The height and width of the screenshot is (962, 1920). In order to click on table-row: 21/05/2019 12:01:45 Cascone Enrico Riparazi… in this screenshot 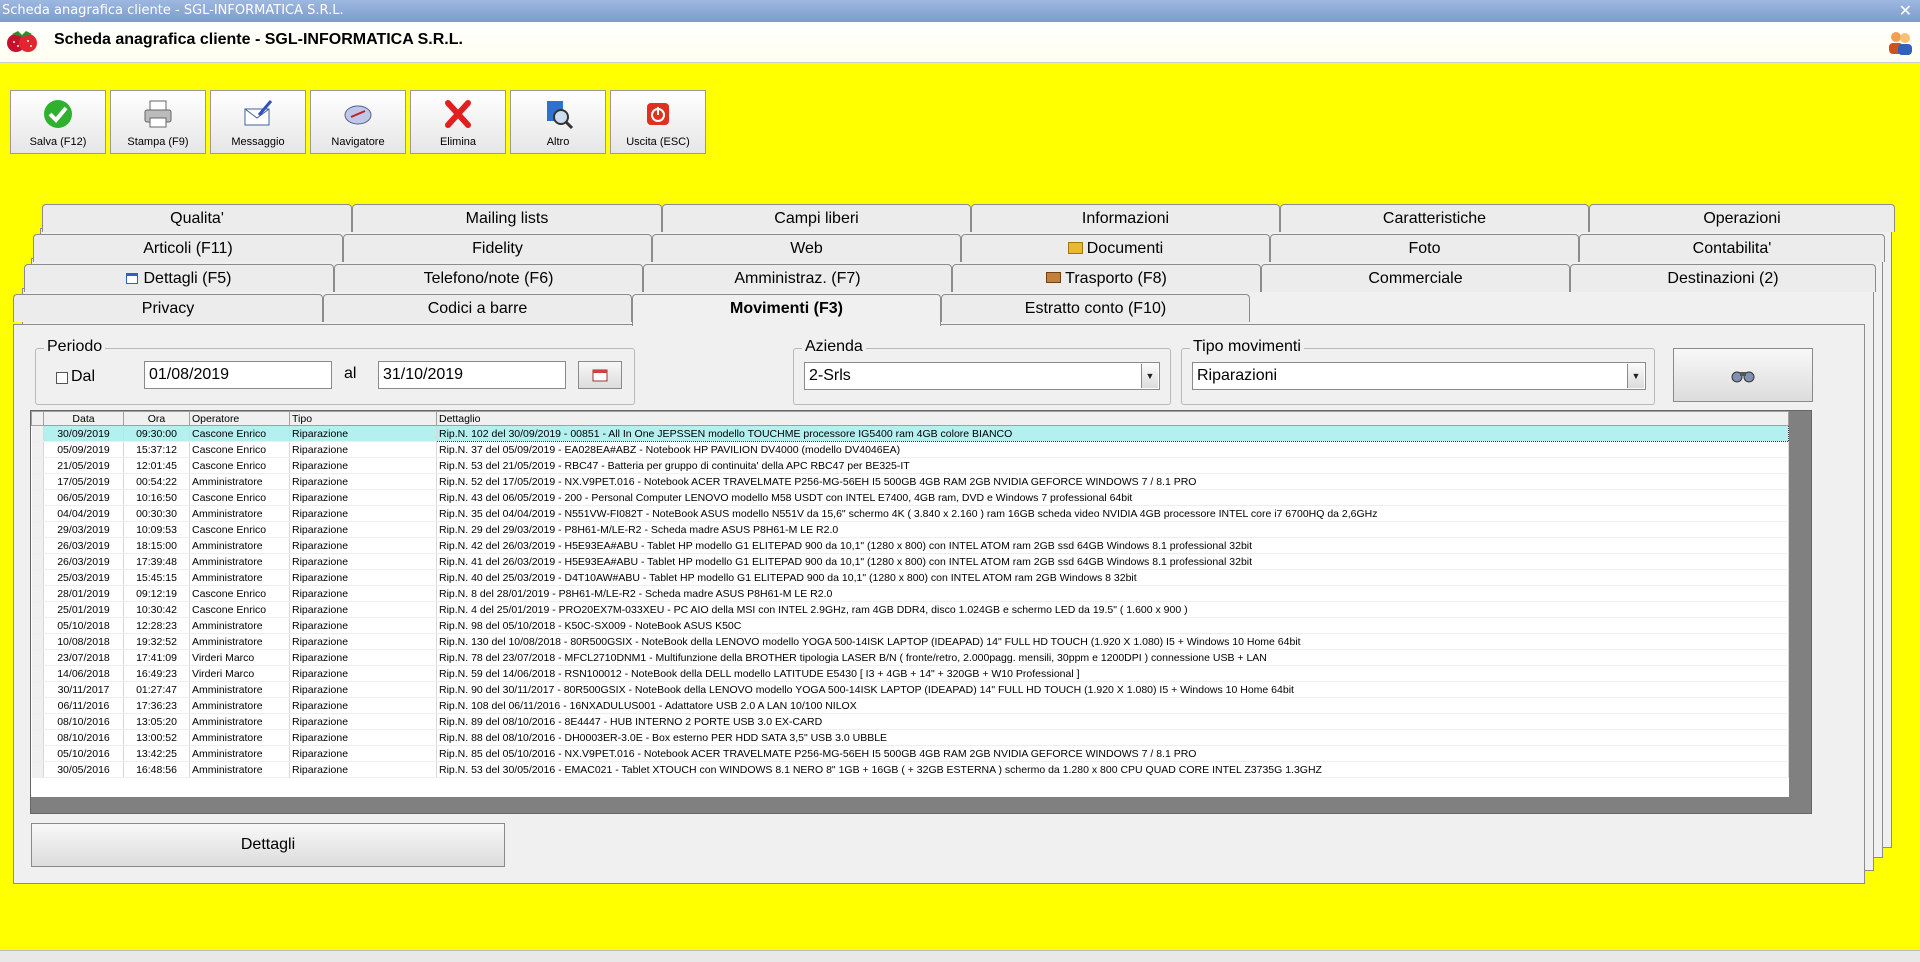, I will do `click(910, 465)`.